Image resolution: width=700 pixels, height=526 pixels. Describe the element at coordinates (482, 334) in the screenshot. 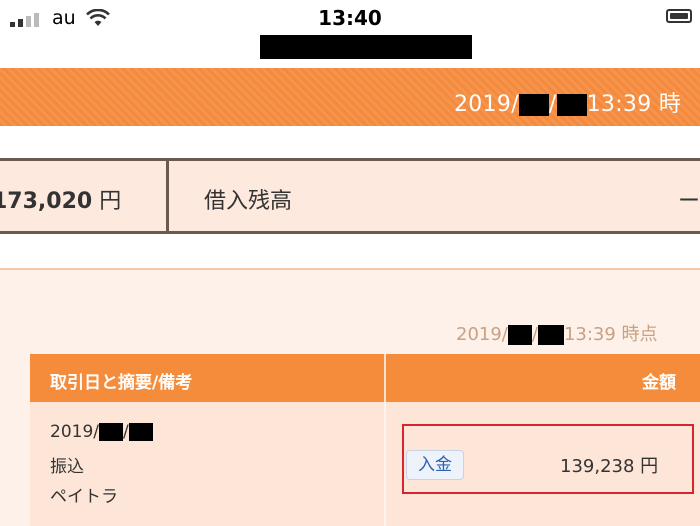

I see `panel-timestamp-year: 2019/` at that location.